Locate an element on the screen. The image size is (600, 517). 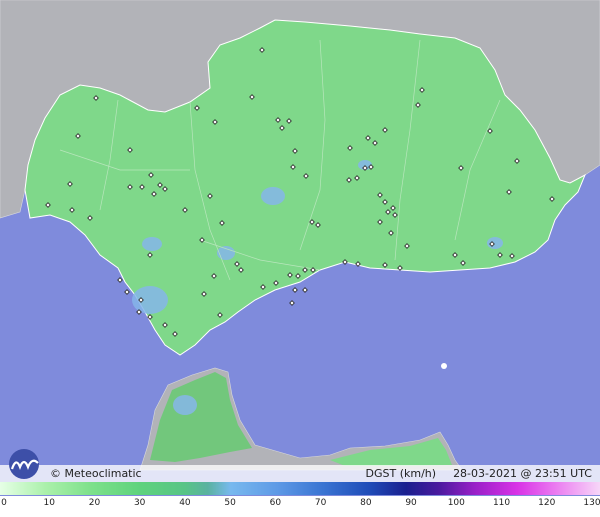
color-scale-gradient is located at coordinates (300, 488).